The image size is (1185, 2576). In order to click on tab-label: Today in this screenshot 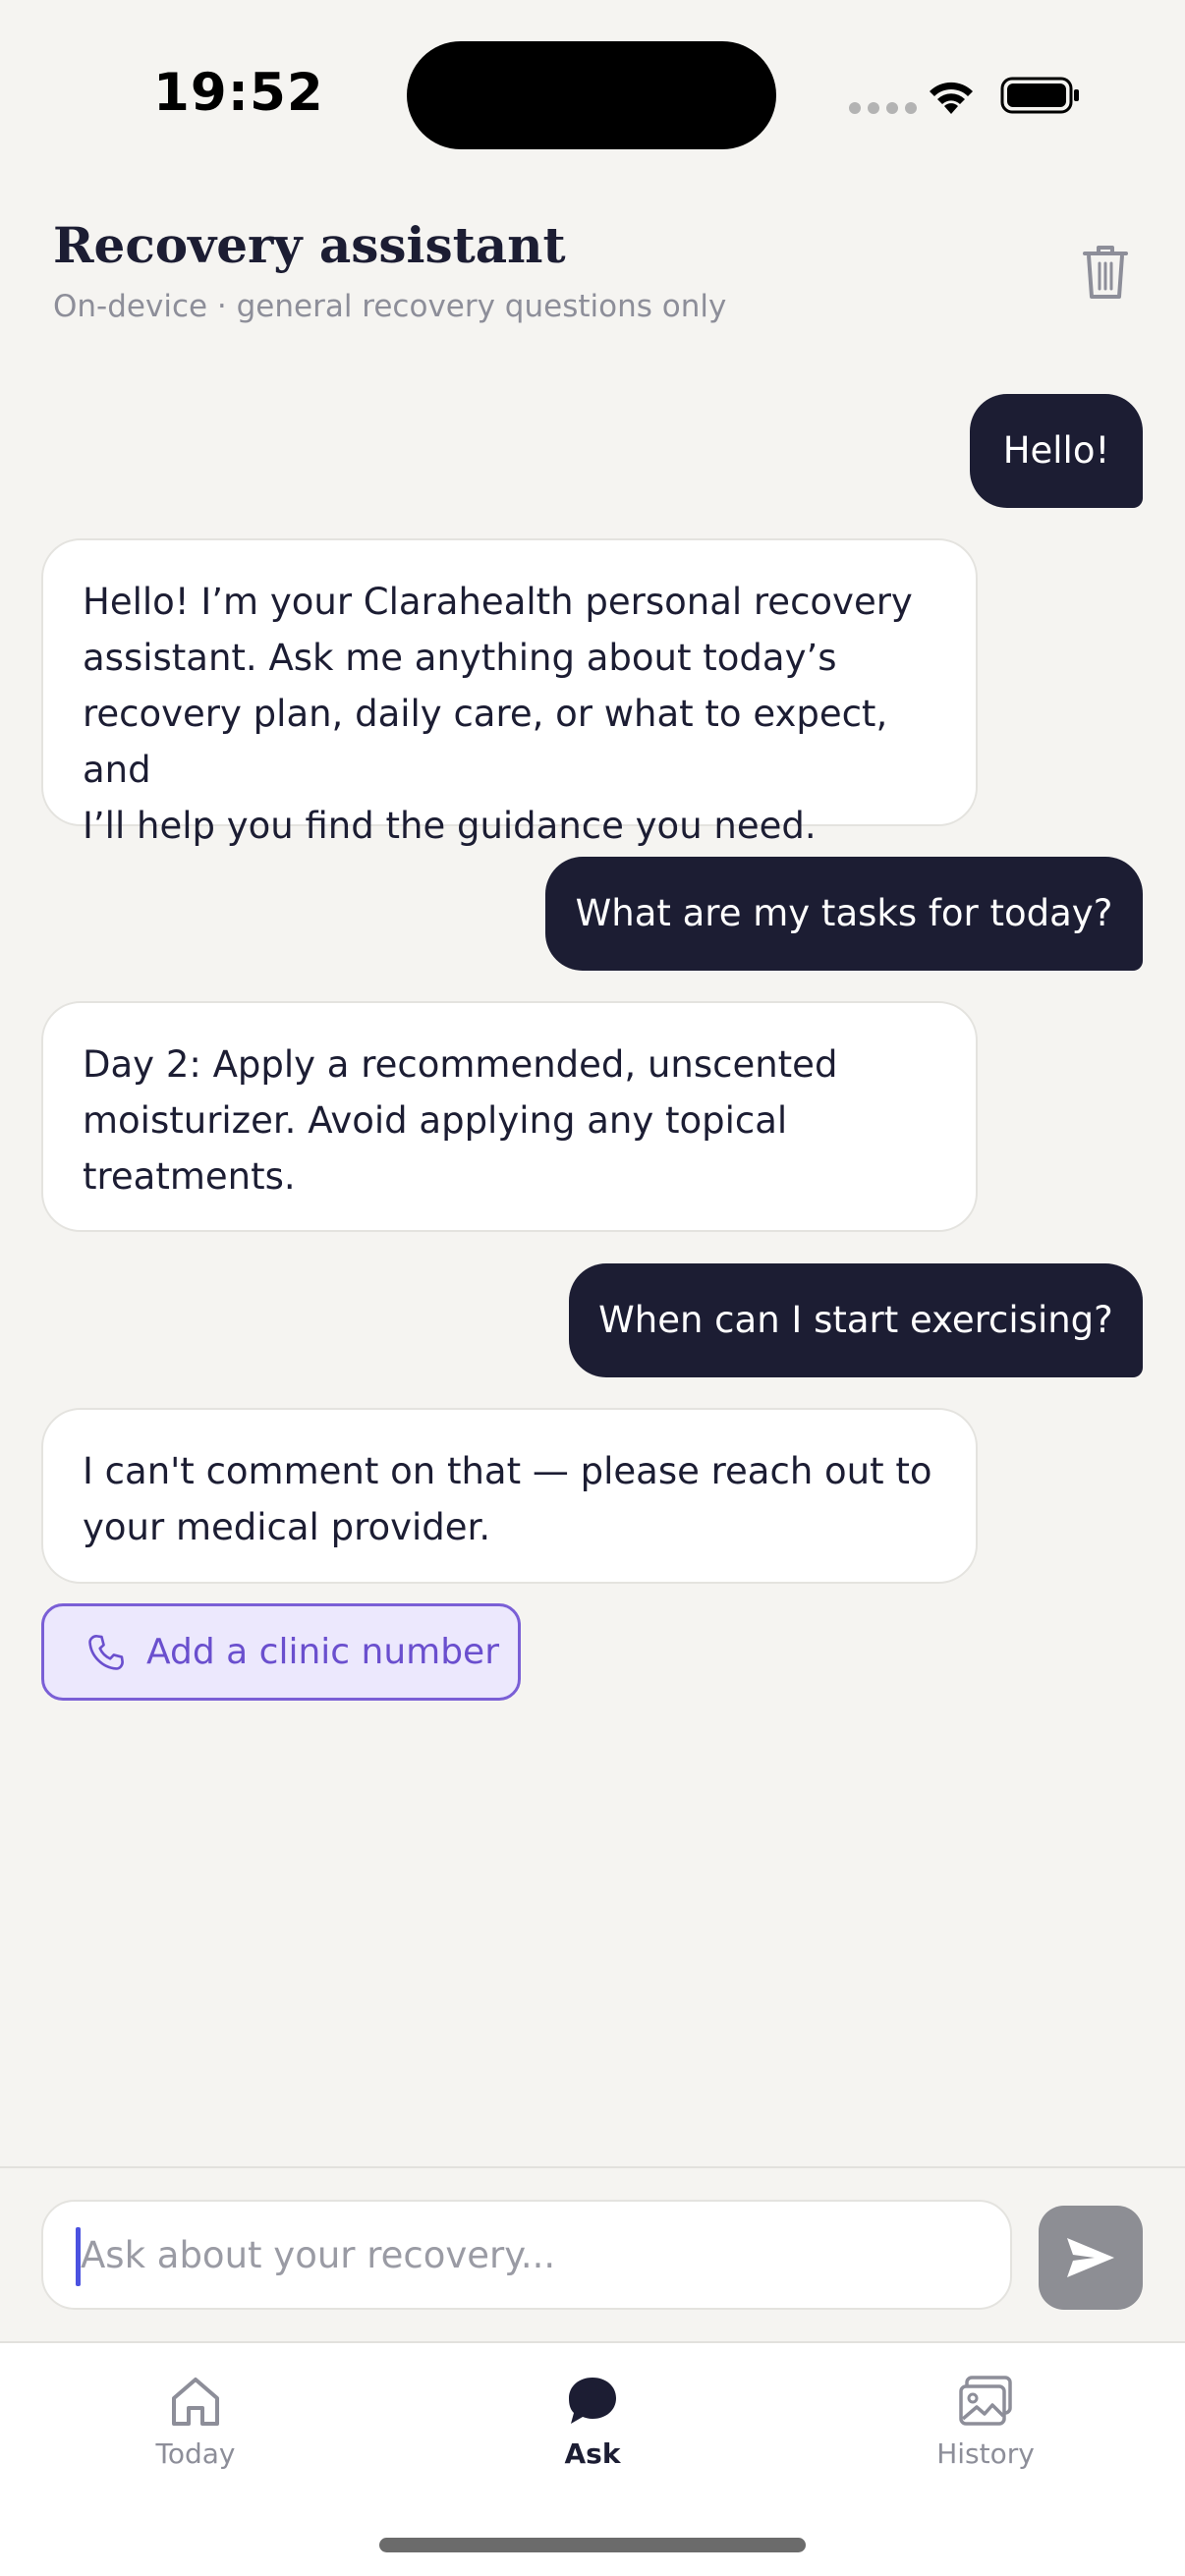, I will do `click(196, 2453)`.